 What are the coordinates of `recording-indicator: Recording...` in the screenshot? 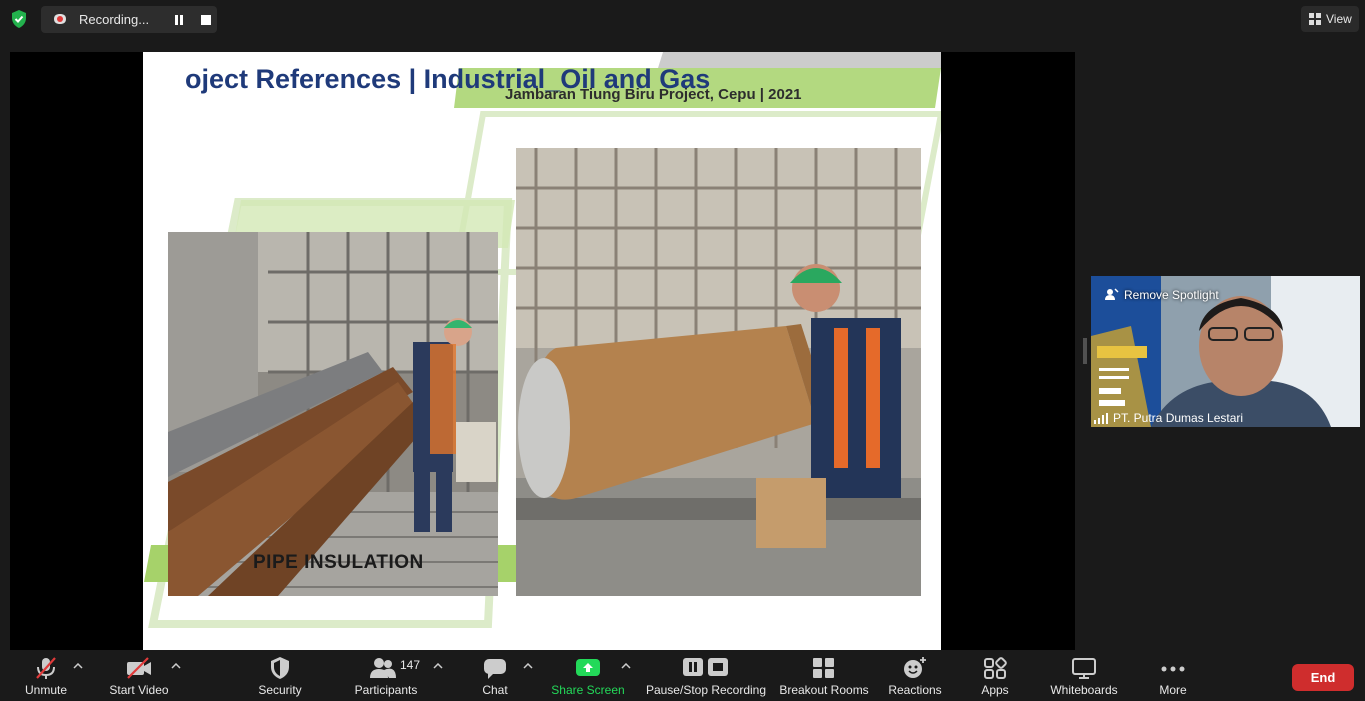 It's located at (129, 19).